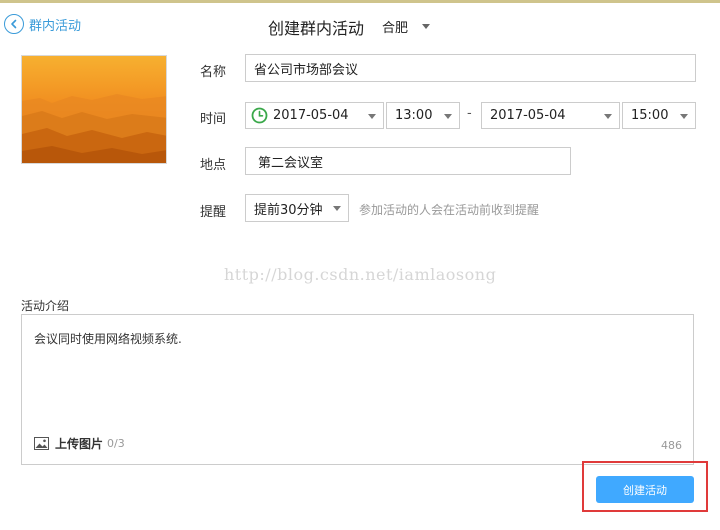  What do you see at coordinates (316, 28) in the screenshot?
I see `page-title: 创建群内活动` at bounding box center [316, 28].